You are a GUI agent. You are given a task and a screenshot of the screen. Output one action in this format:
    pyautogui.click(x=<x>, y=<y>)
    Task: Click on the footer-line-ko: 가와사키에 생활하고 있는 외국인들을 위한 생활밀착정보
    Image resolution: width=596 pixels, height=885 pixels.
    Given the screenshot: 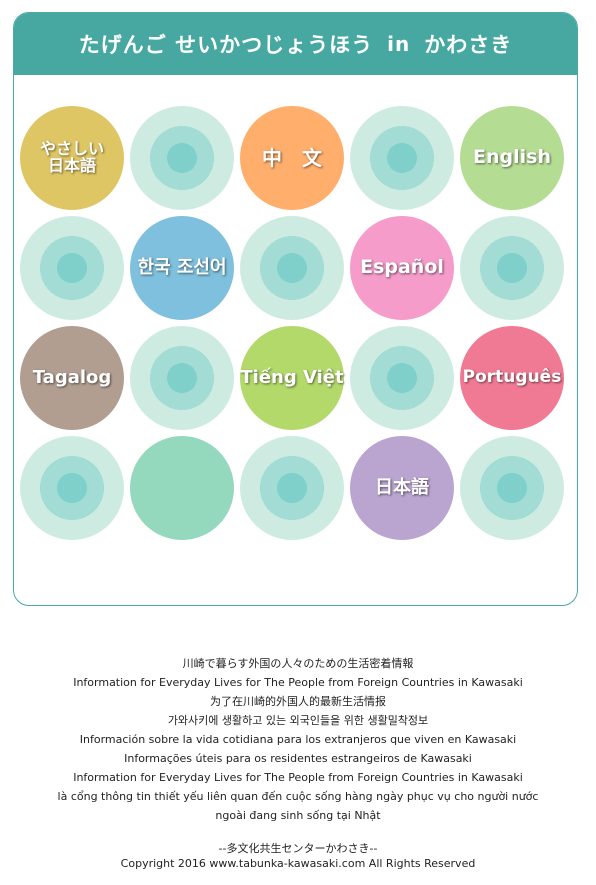 What is the action you would take?
    pyautogui.click(x=298, y=720)
    